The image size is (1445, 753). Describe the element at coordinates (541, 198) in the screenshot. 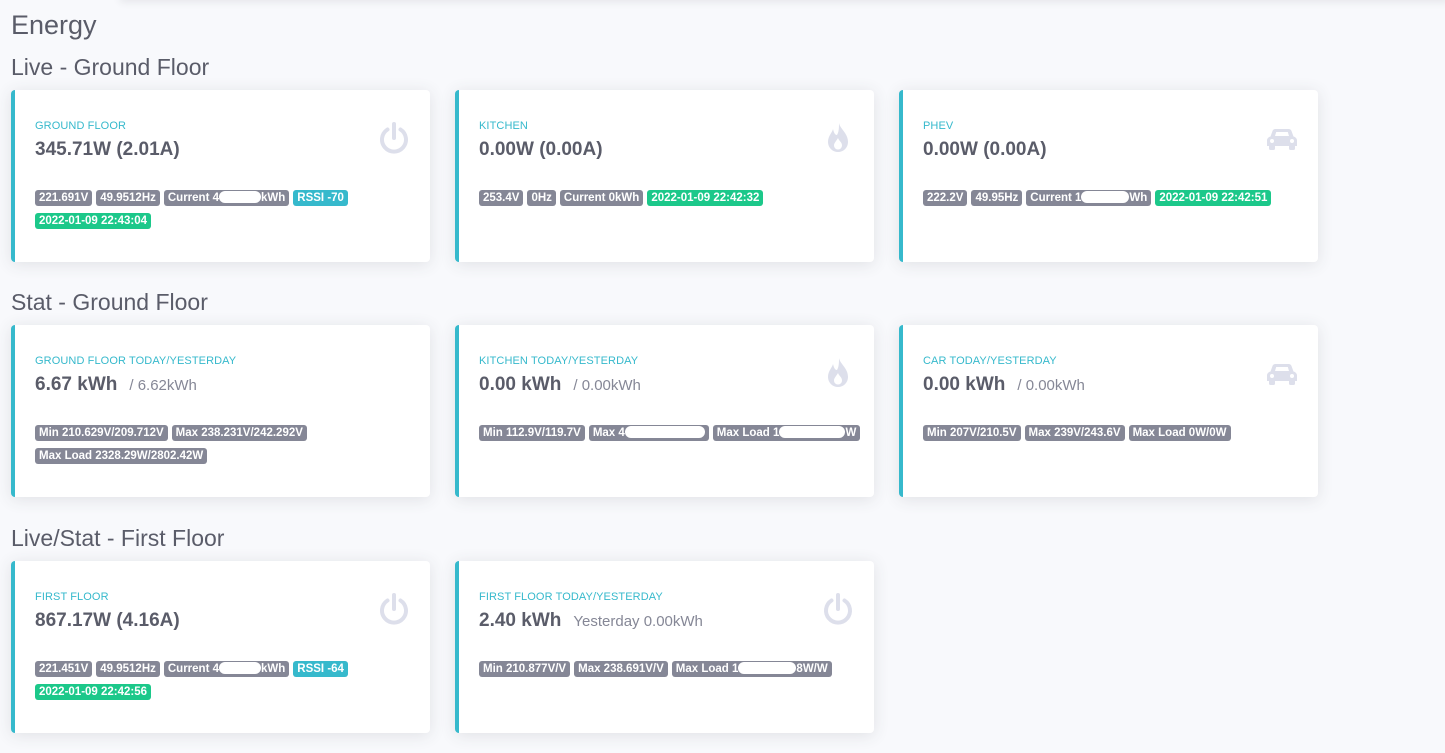

I see `status-badge: 0Hz` at that location.